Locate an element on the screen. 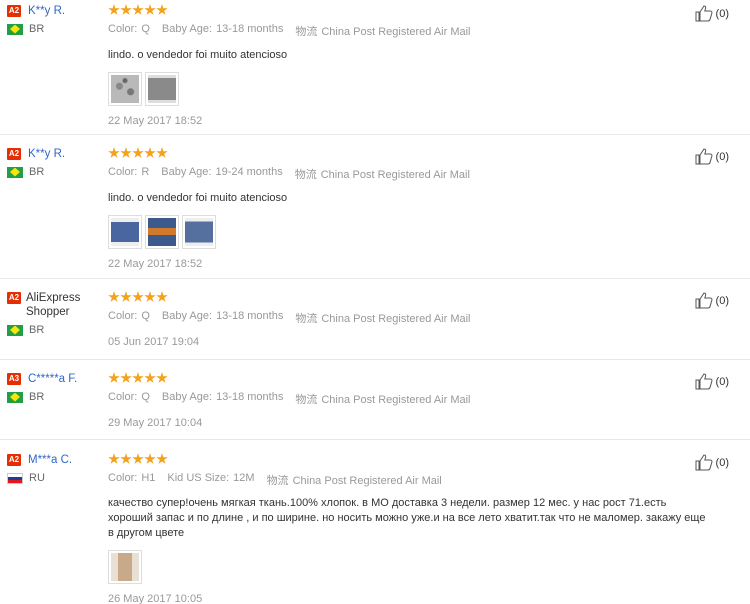 Image resolution: width=750 pixels, height=604 pixels. reviewer-info: A3 C*****a F. BR is located at coordinates (54, 387).